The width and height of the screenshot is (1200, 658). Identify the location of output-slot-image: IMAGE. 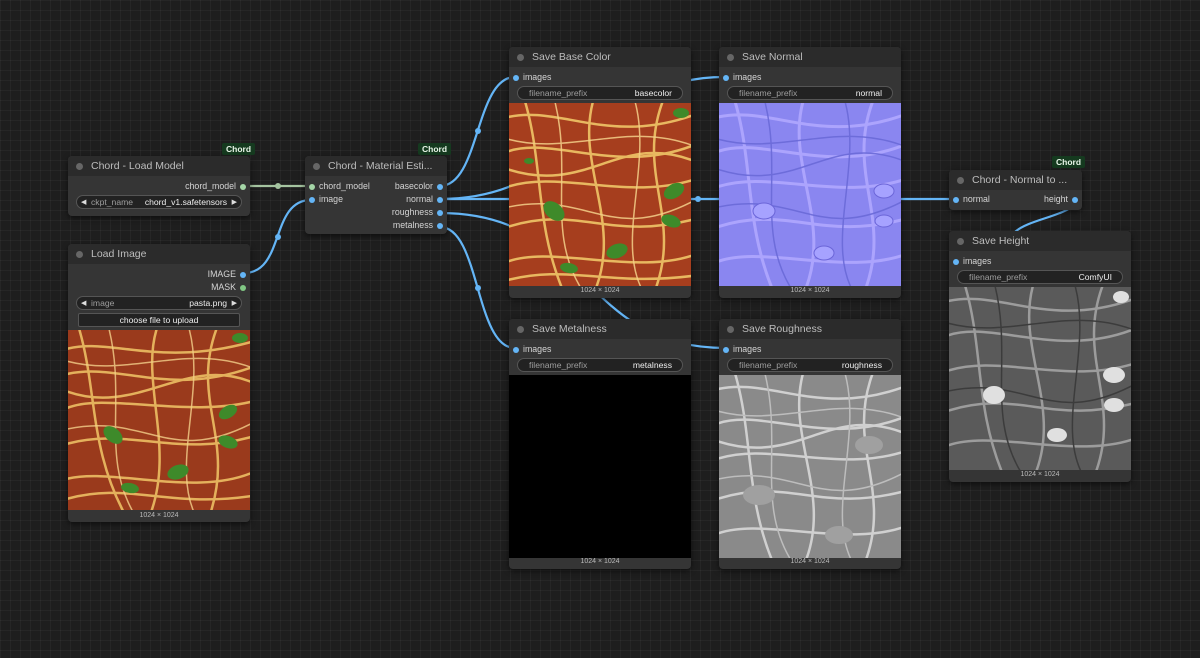
(159, 274).